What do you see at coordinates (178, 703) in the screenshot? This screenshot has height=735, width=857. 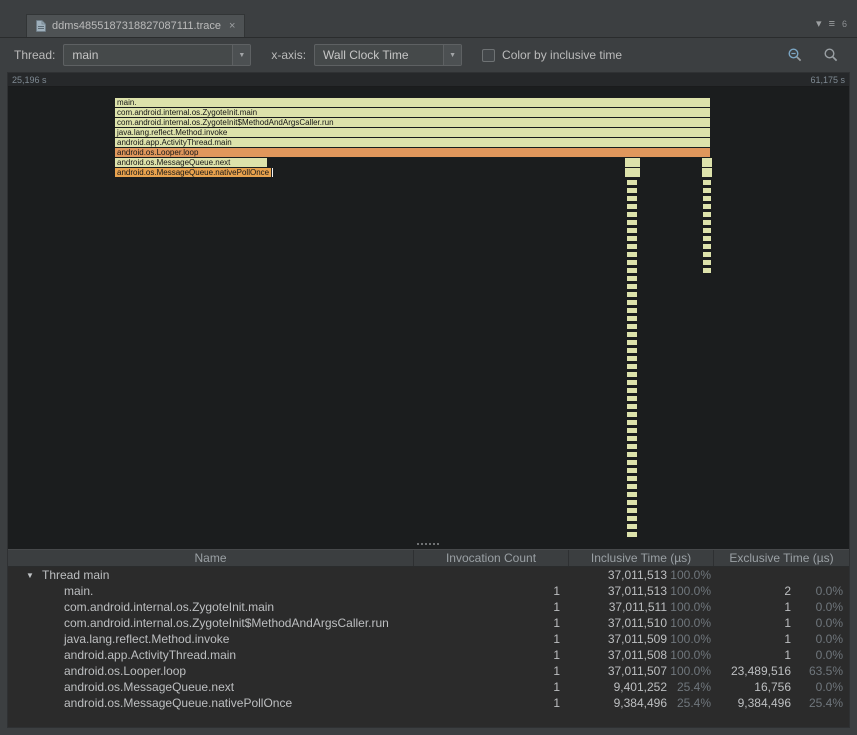 I see `method-name: android.os.MessageQueue.nativePollOnce` at bounding box center [178, 703].